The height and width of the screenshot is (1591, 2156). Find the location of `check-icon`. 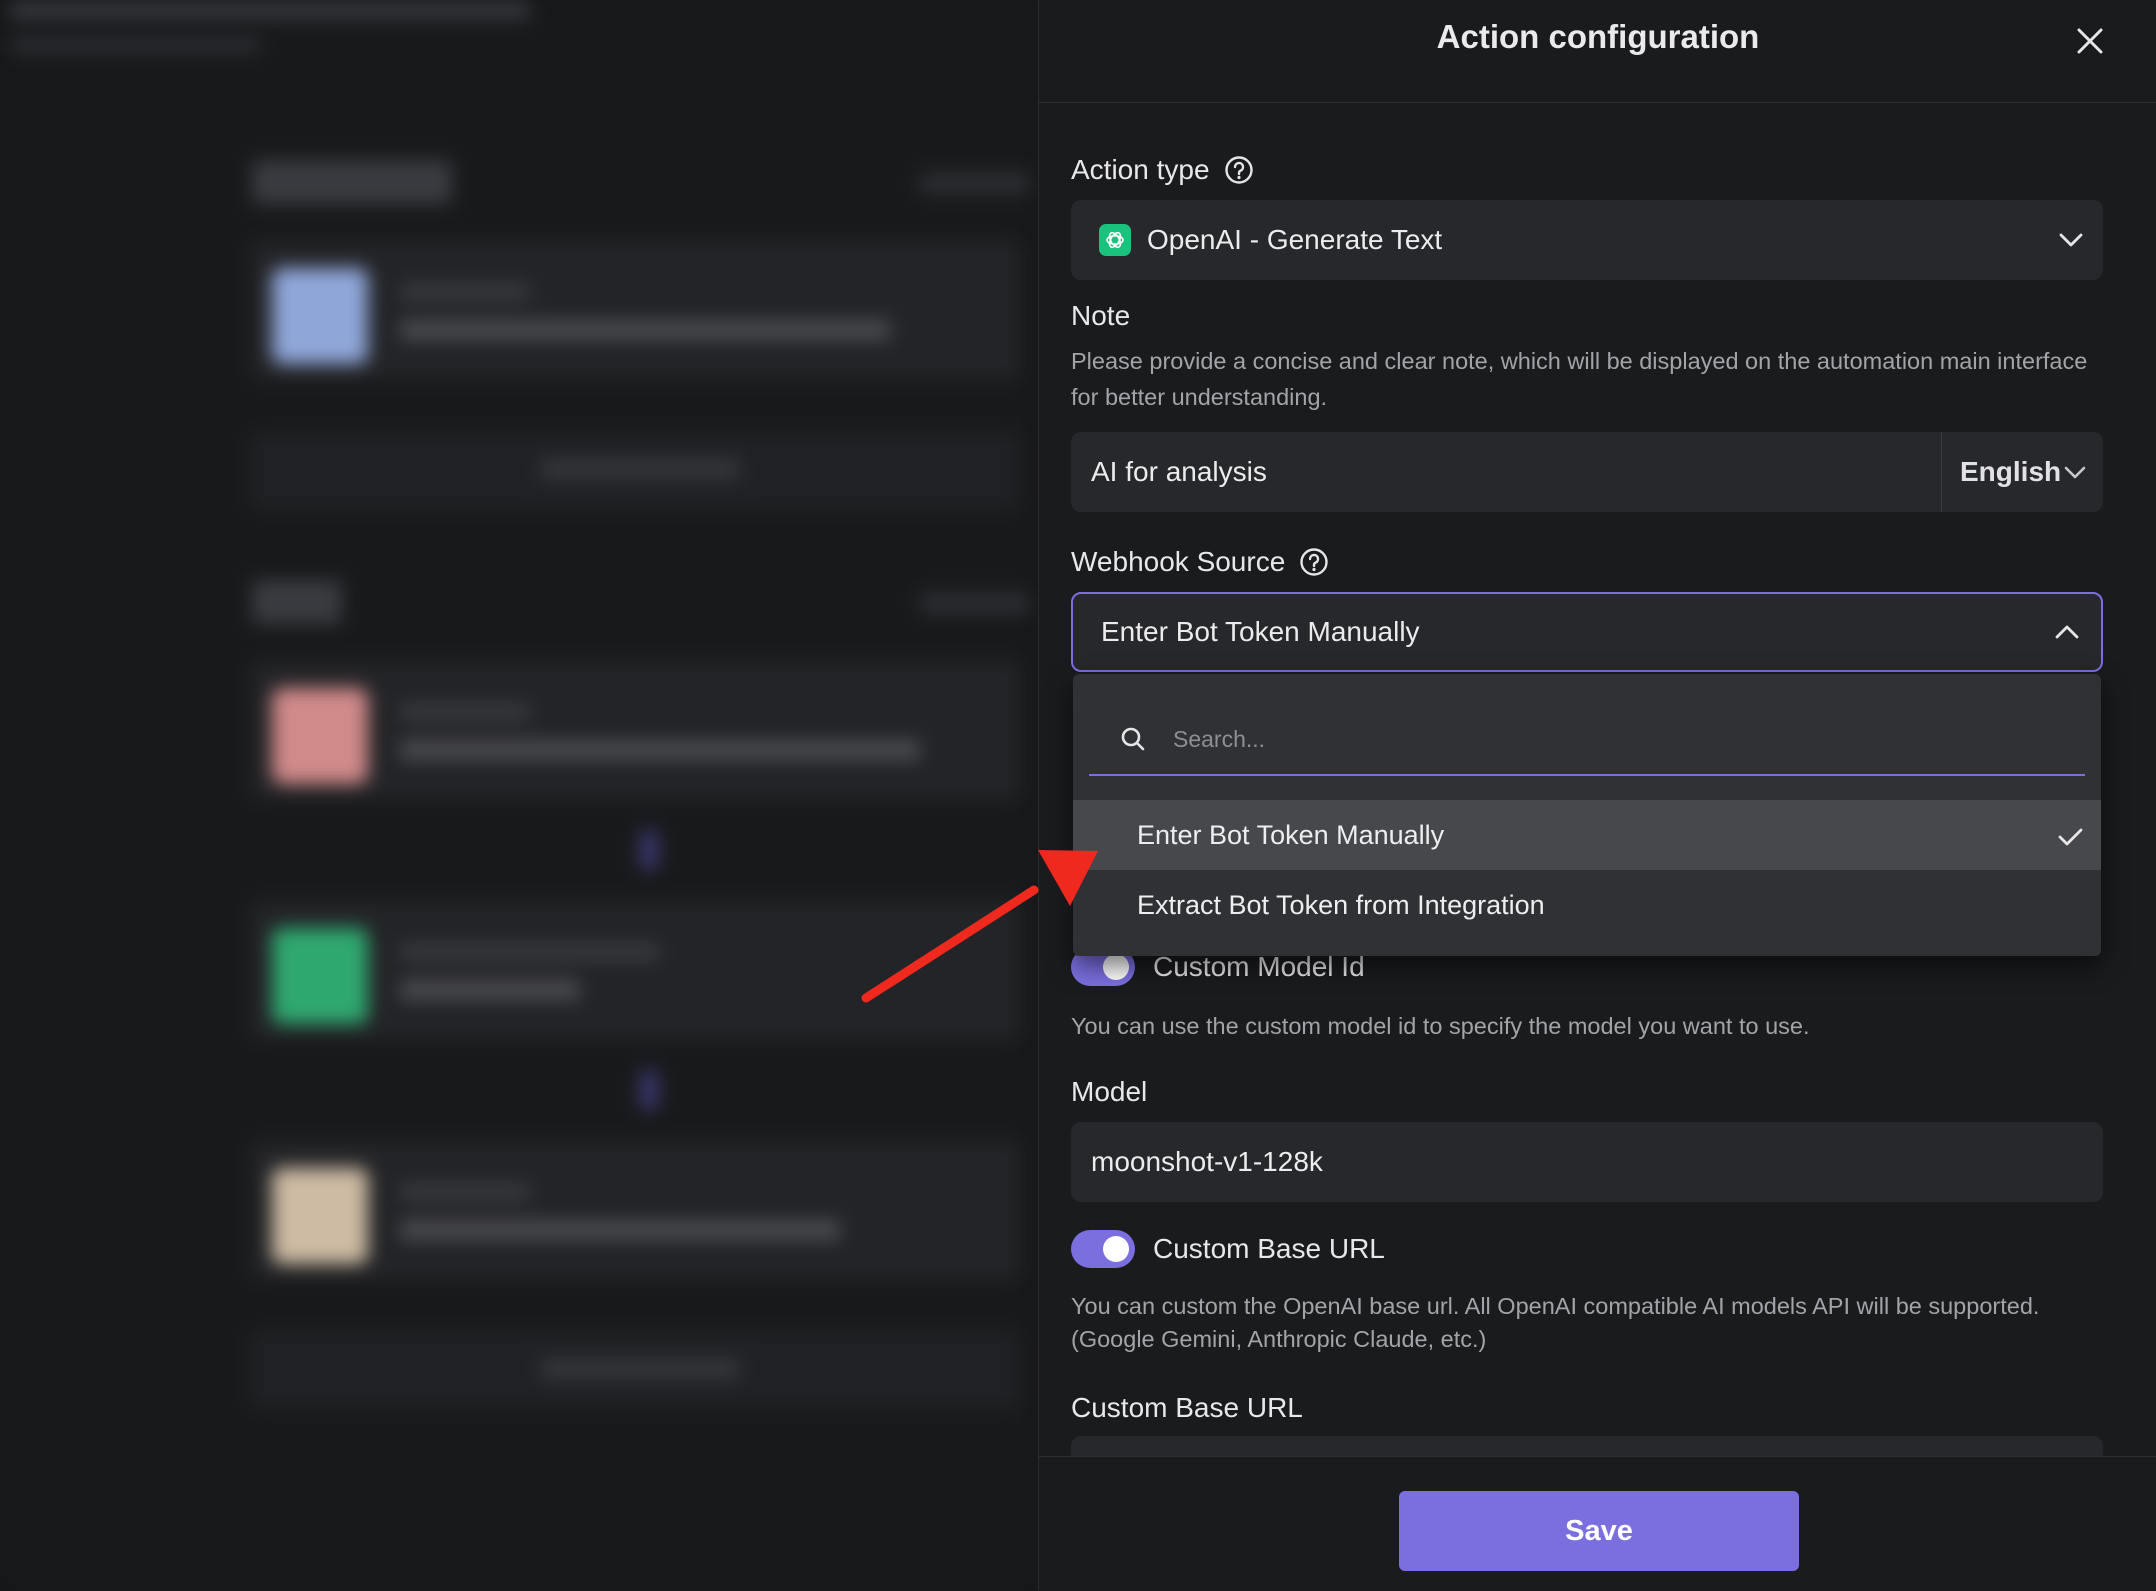

check-icon is located at coordinates (2070, 840).